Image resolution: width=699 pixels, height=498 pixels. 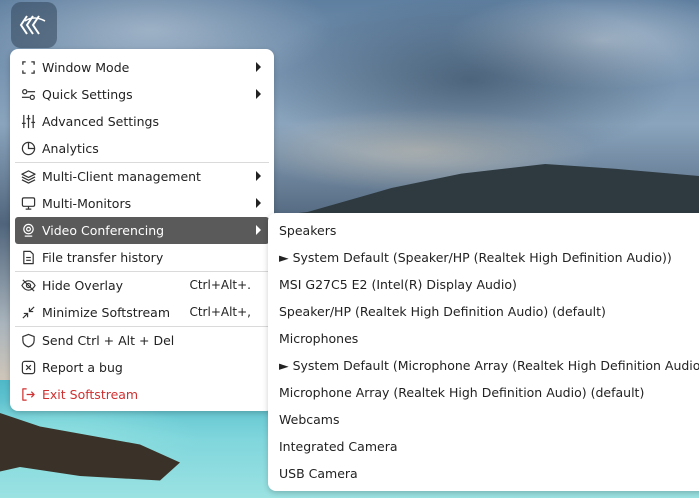 What do you see at coordinates (100, 121) in the screenshot?
I see `menu-item-label: Advanced Settings` at bounding box center [100, 121].